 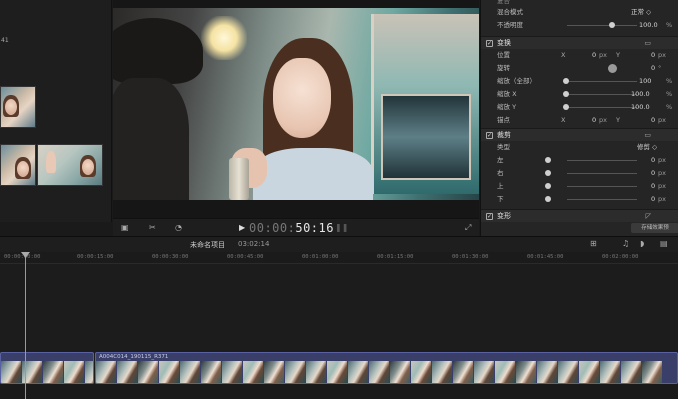 I want to click on crop-right-slider-knob, so click(x=548, y=173).